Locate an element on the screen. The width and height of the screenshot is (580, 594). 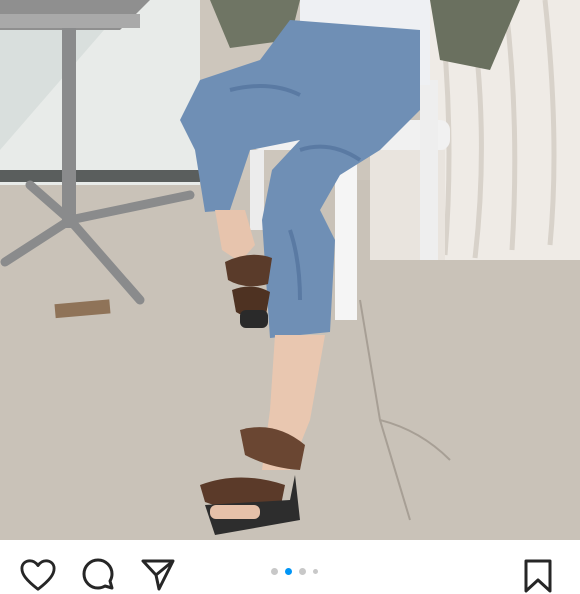
save-button is located at coordinates (538, 576).